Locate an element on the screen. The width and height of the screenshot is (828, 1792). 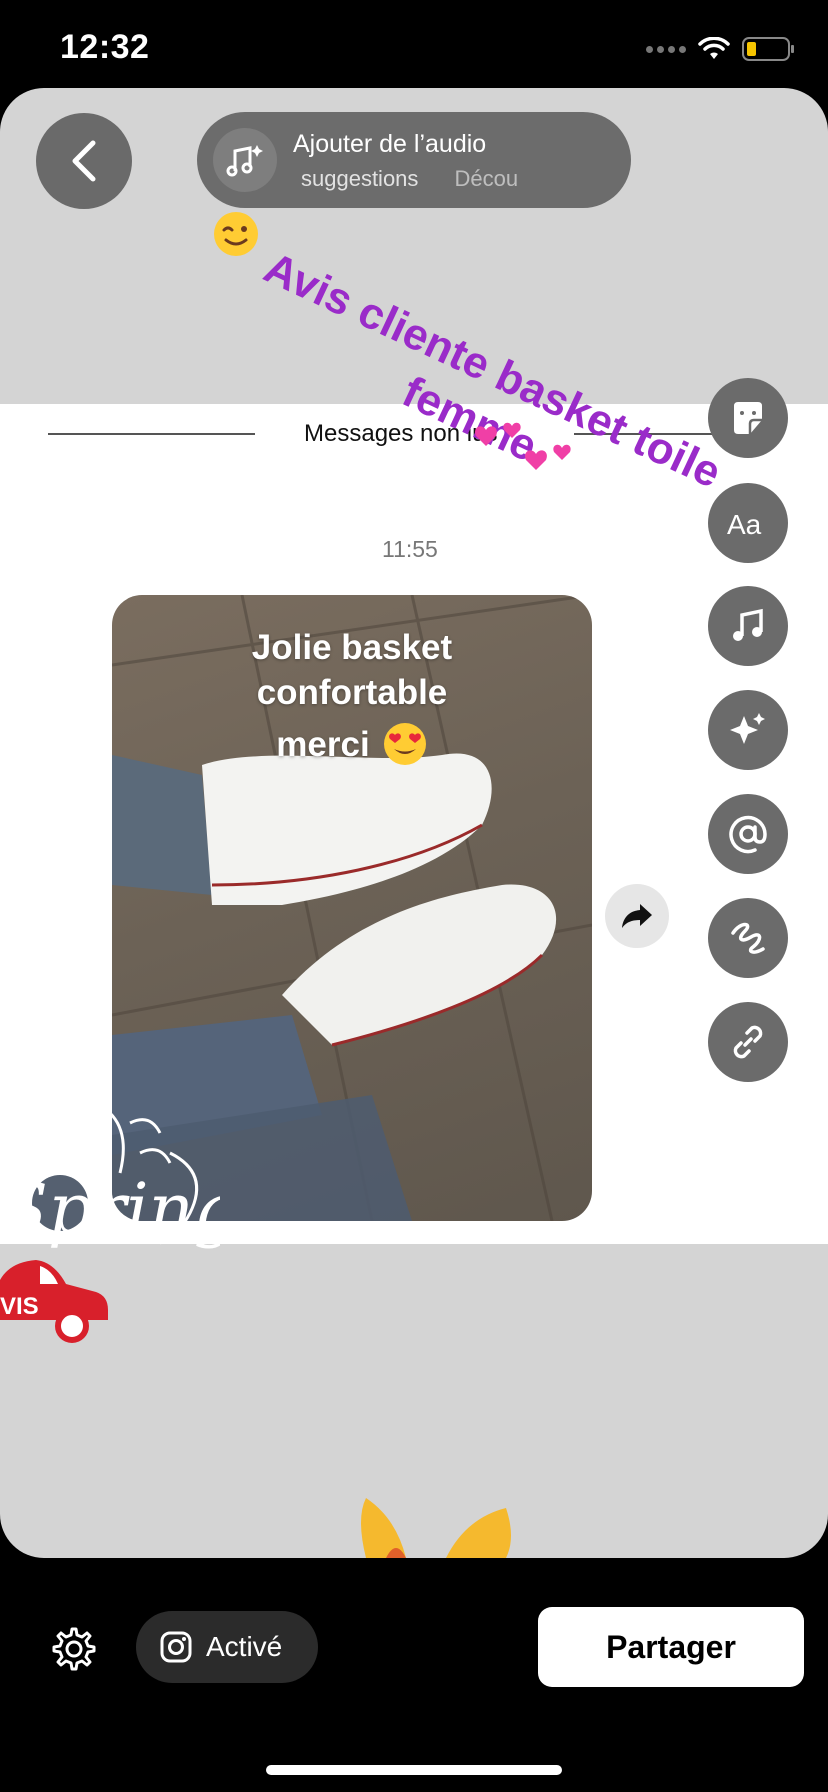
mention-tool-button is located at coordinates (748, 834).